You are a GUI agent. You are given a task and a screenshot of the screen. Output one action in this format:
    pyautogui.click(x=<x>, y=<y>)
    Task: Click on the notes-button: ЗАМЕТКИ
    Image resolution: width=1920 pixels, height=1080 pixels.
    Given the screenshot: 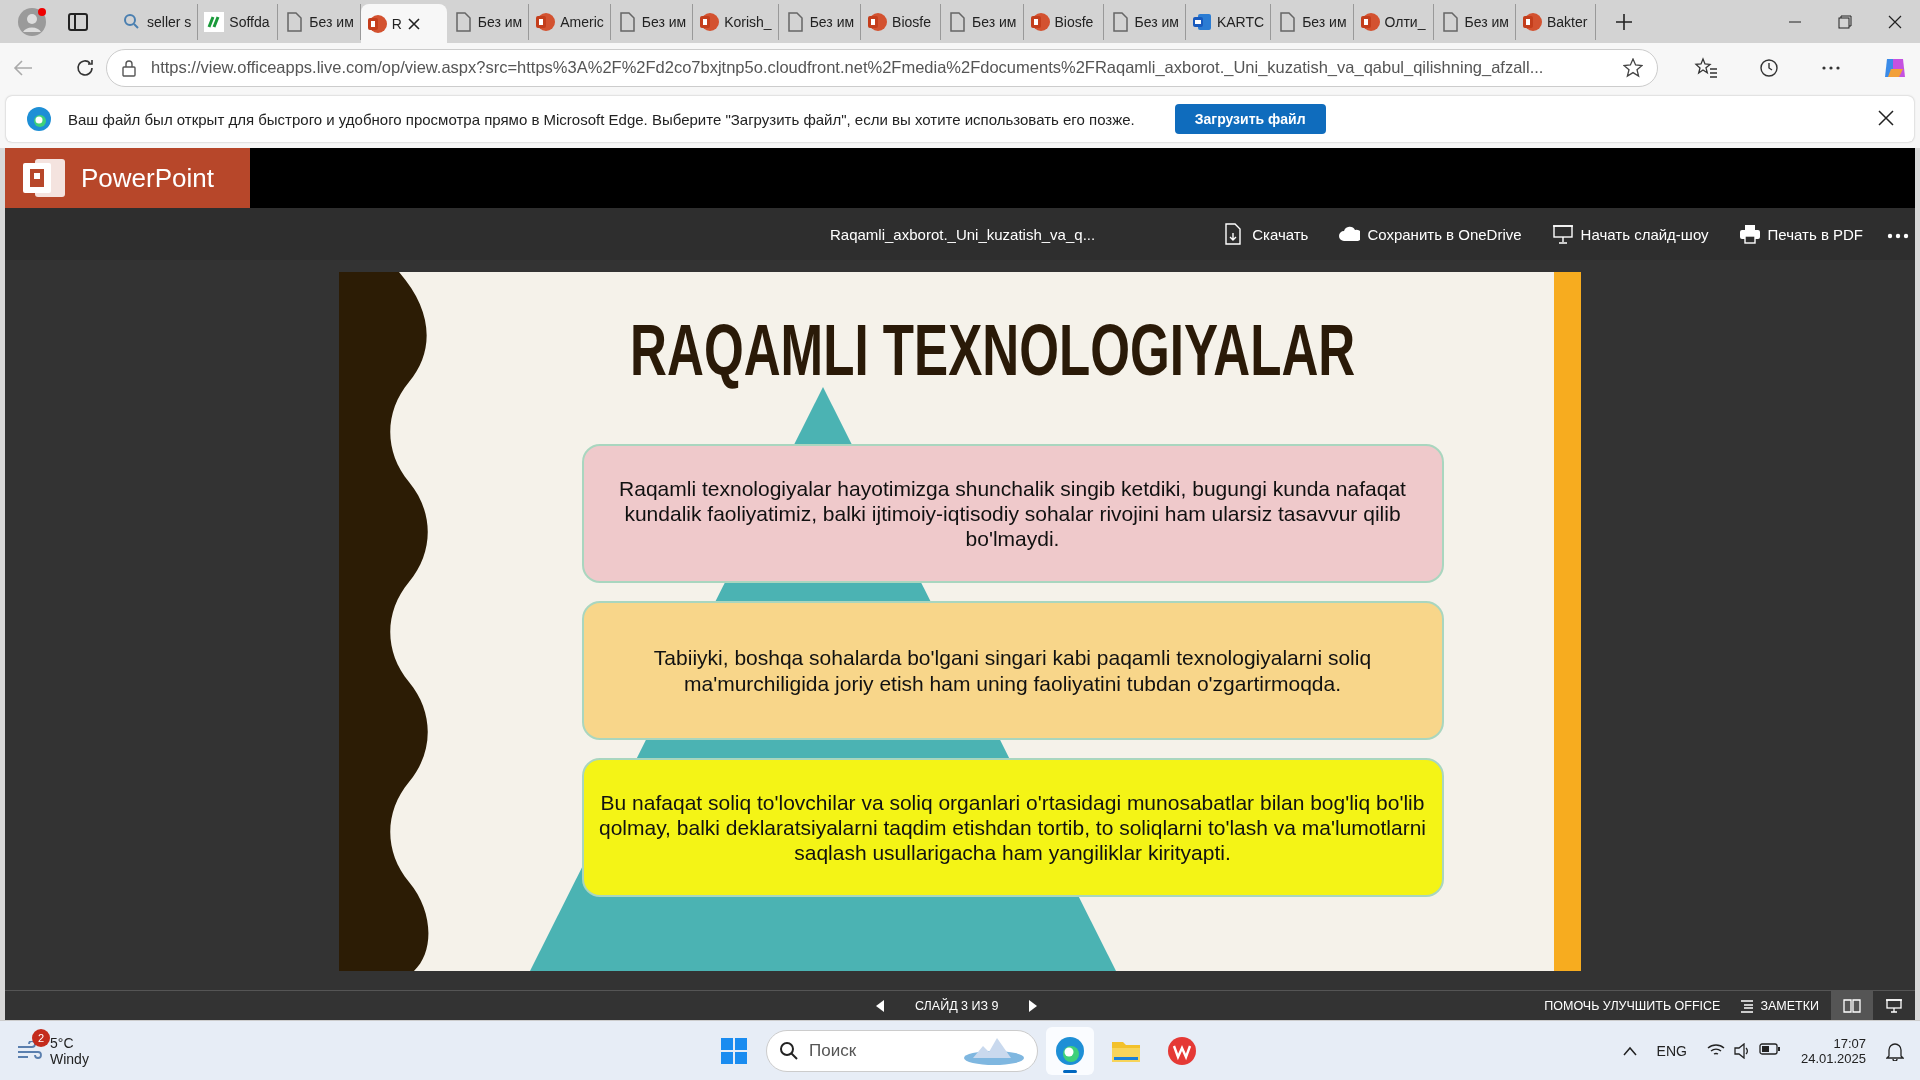 What is the action you would take?
    pyautogui.click(x=1779, y=1005)
    